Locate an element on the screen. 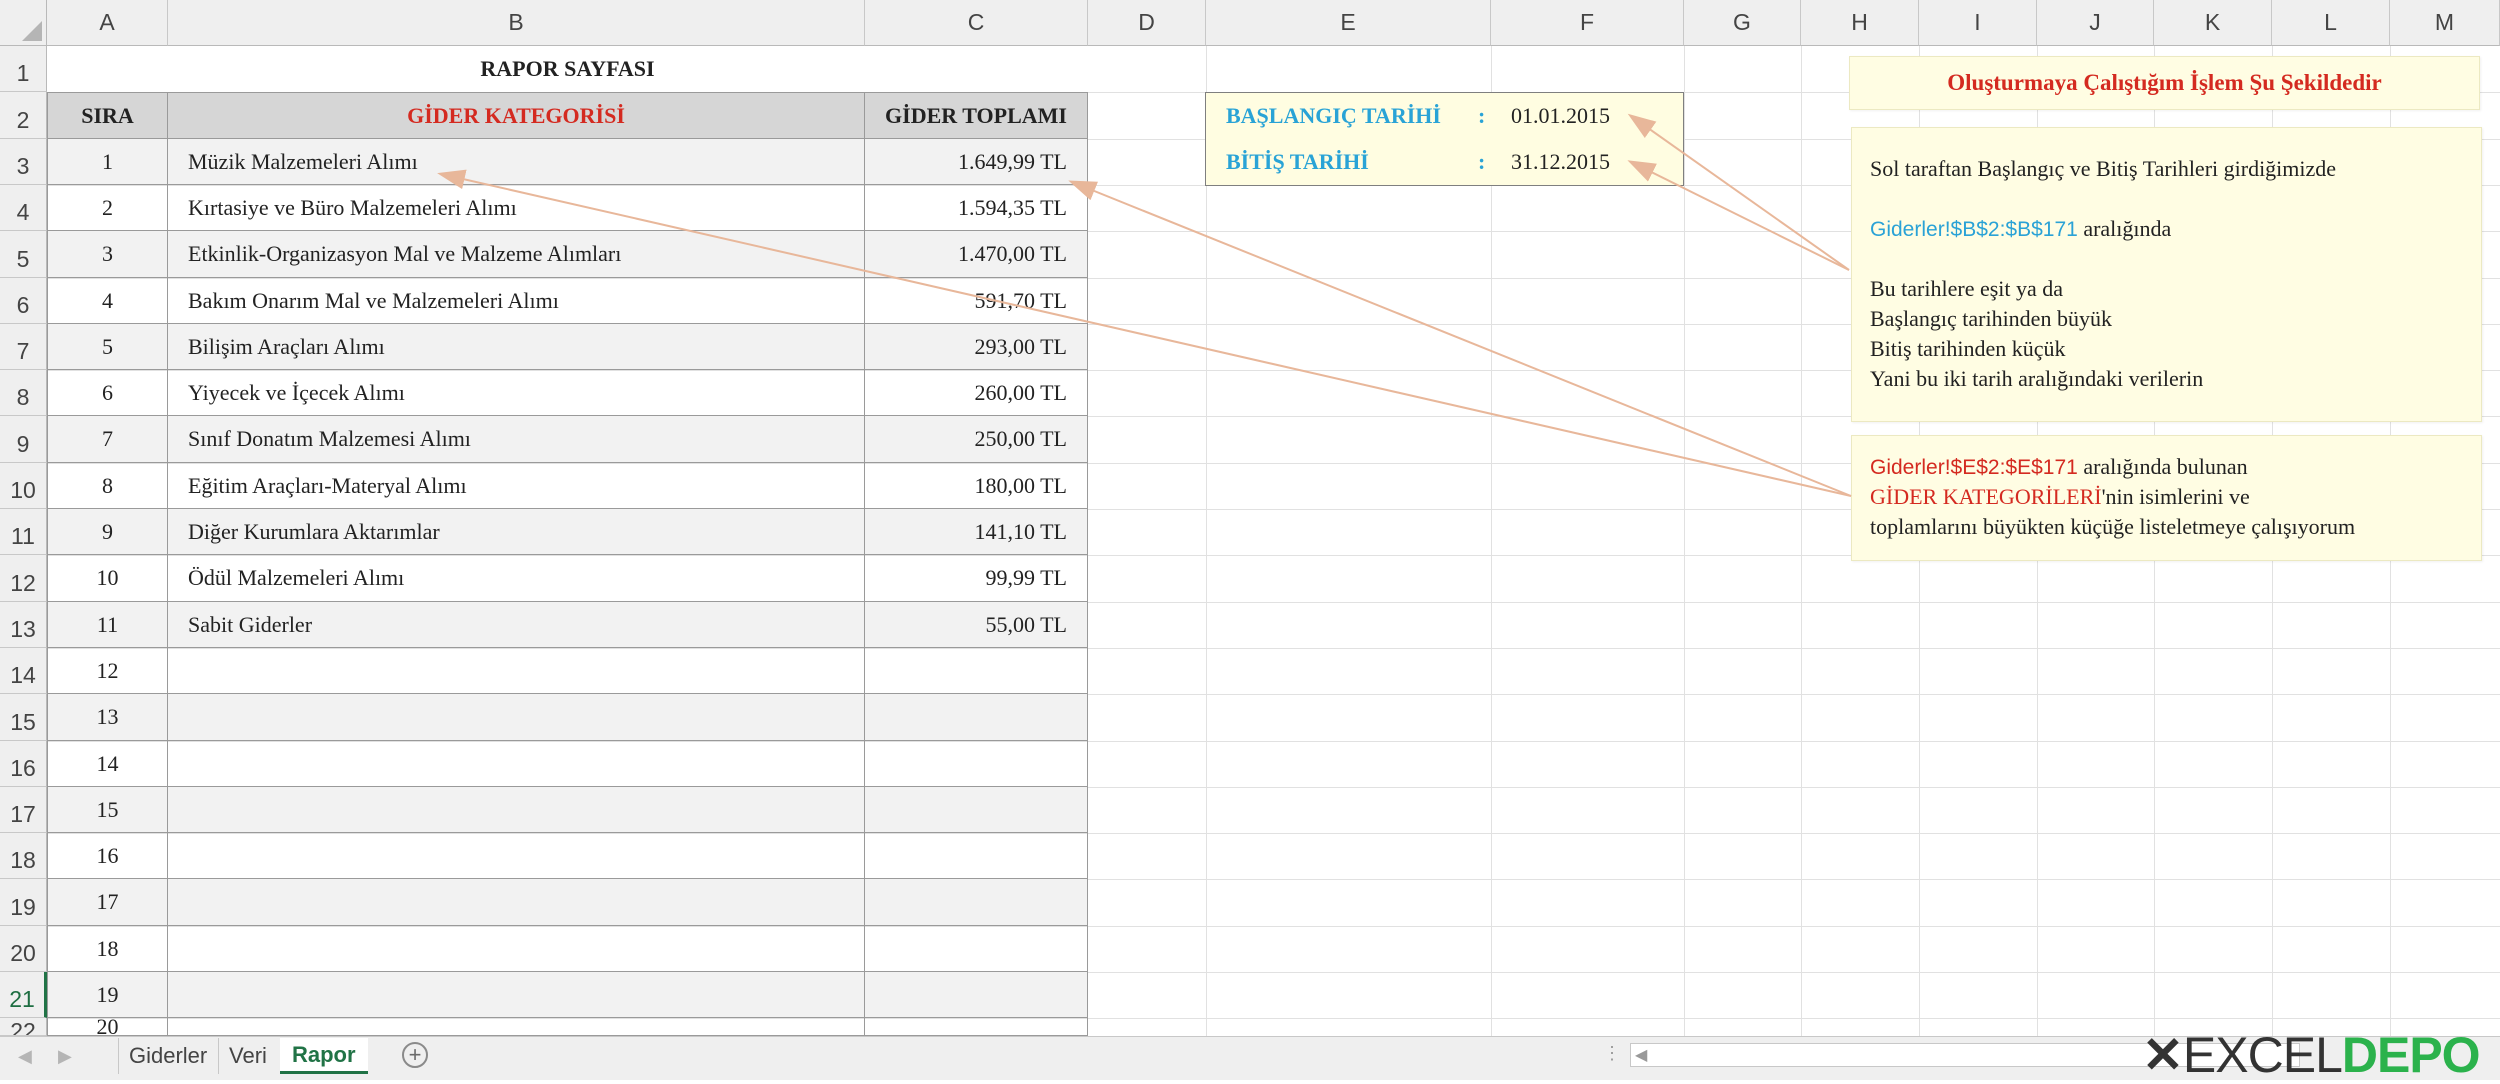 The height and width of the screenshot is (1084, 2500). arrow-to-start-date is located at coordinates (1738, 192).